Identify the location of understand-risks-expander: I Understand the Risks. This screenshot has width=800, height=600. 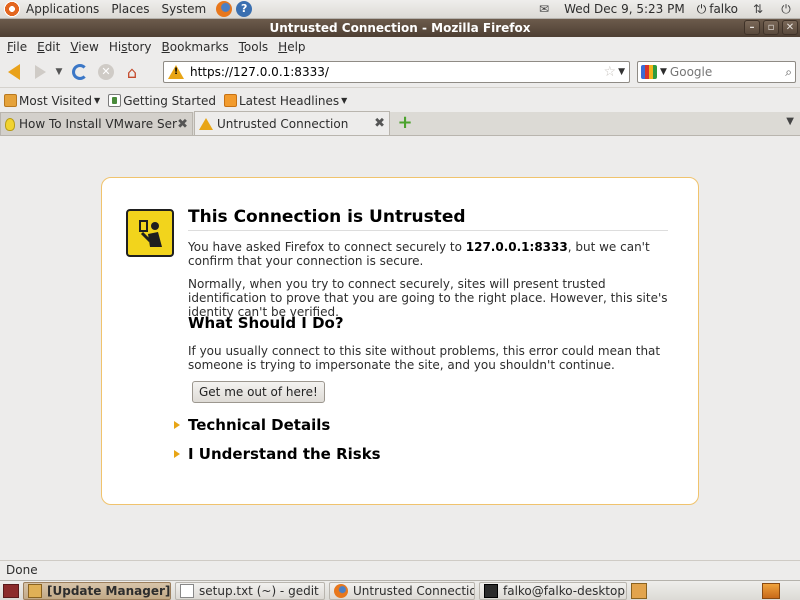
(277, 454).